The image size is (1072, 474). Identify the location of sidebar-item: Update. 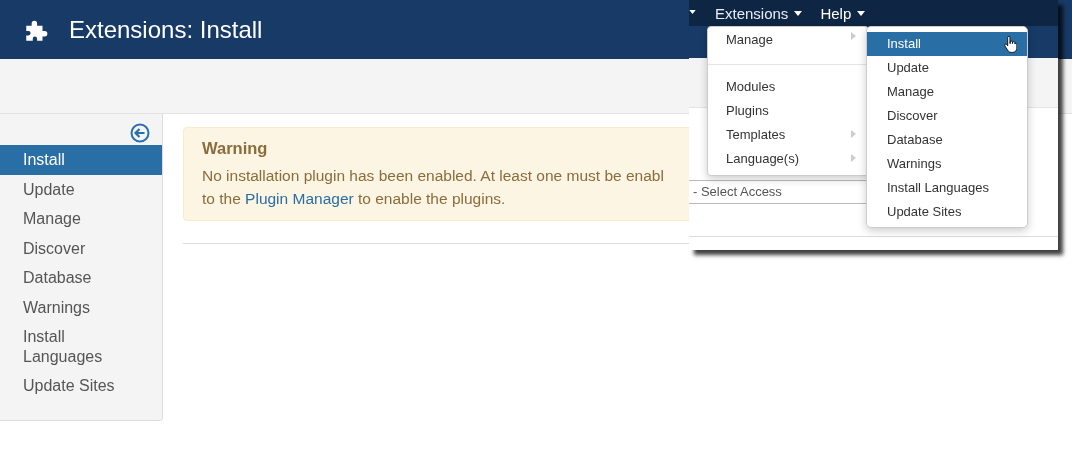
(71, 189).